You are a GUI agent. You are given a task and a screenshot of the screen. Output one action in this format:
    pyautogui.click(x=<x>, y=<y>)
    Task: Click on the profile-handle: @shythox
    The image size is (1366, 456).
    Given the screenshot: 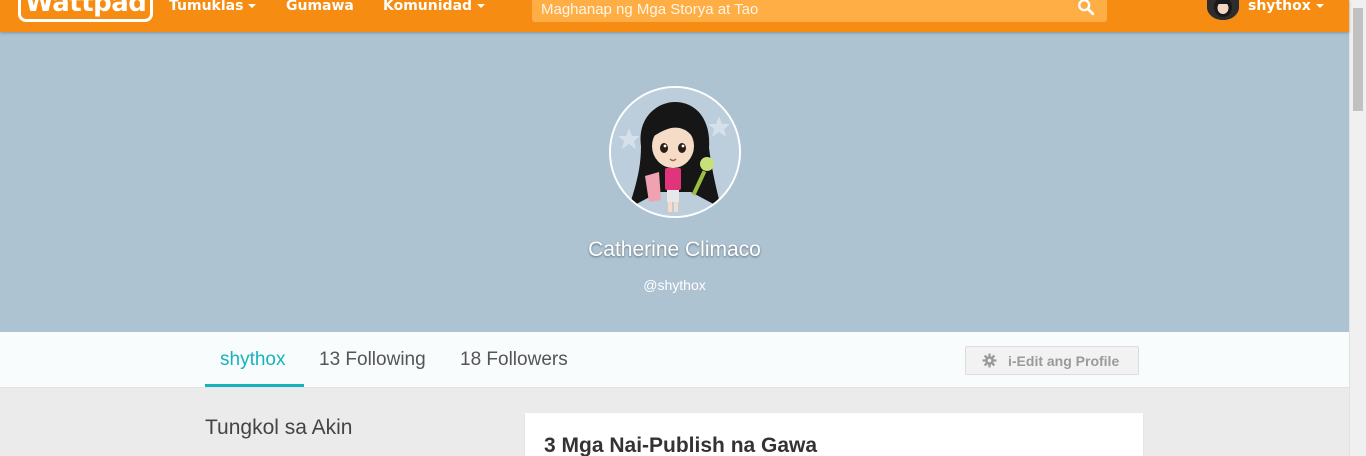 What is the action you would take?
    pyautogui.click(x=674, y=285)
    